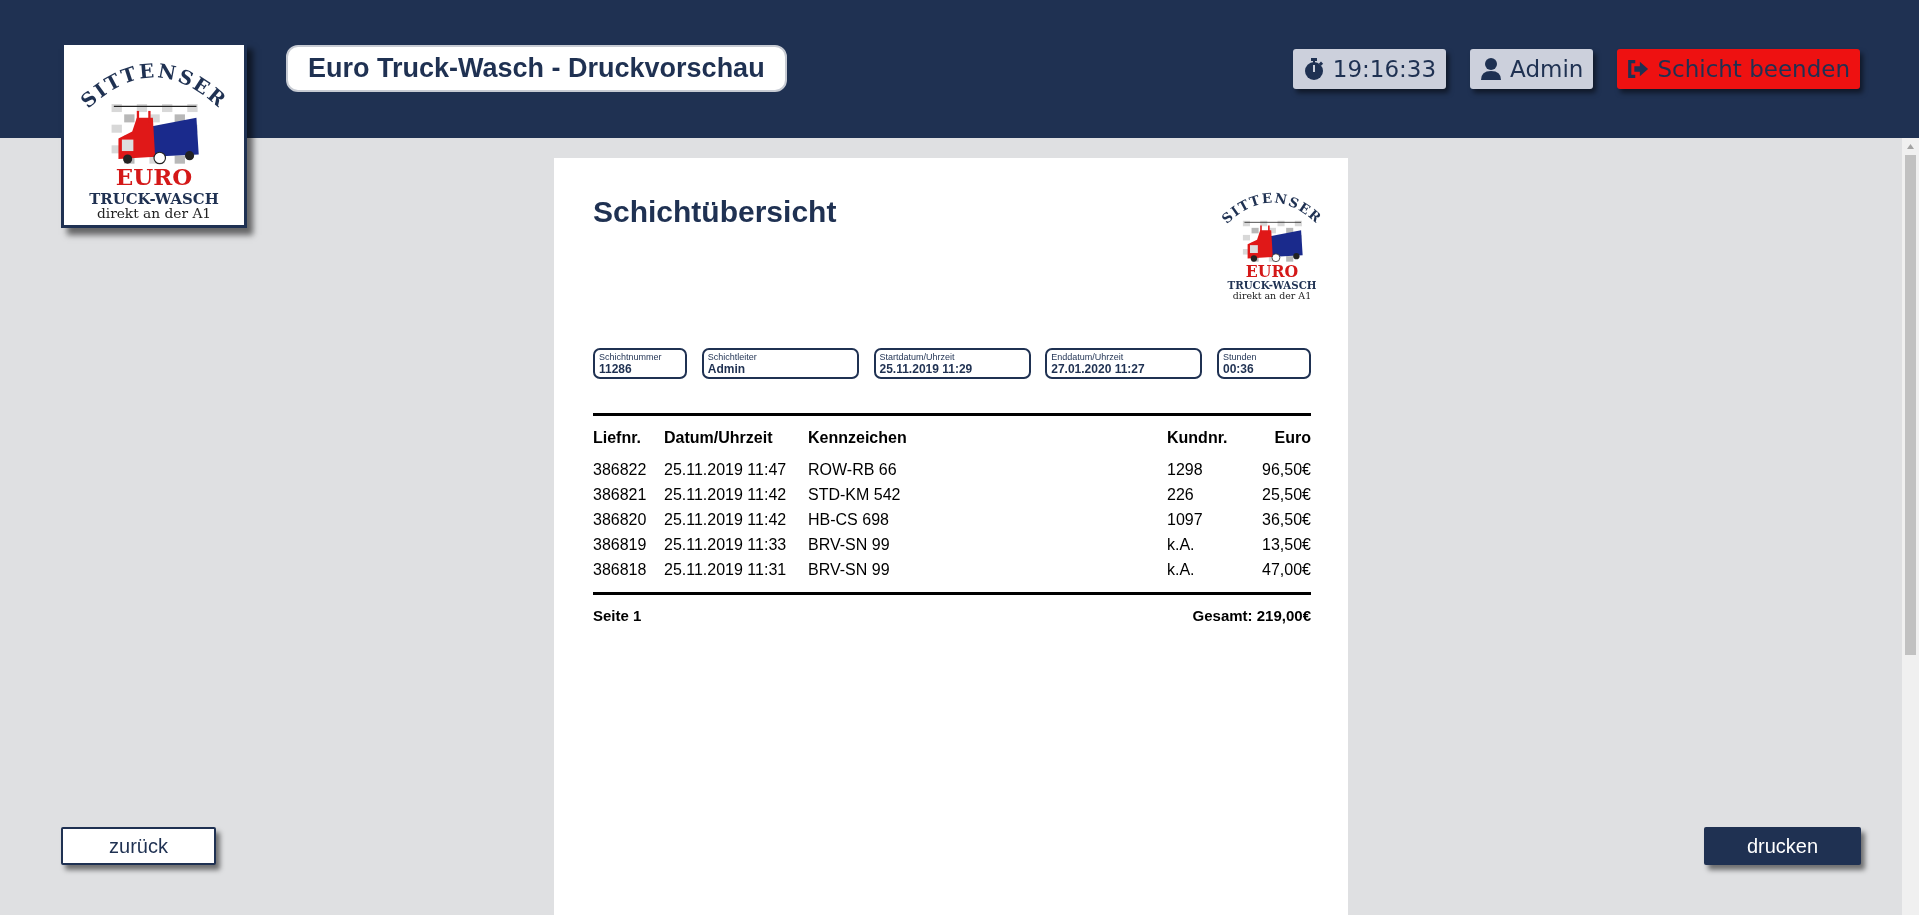 The width and height of the screenshot is (1919, 915). Describe the element at coordinates (855, 495) in the screenshot. I see `table-cell-text: STD-KM 542` at that location.